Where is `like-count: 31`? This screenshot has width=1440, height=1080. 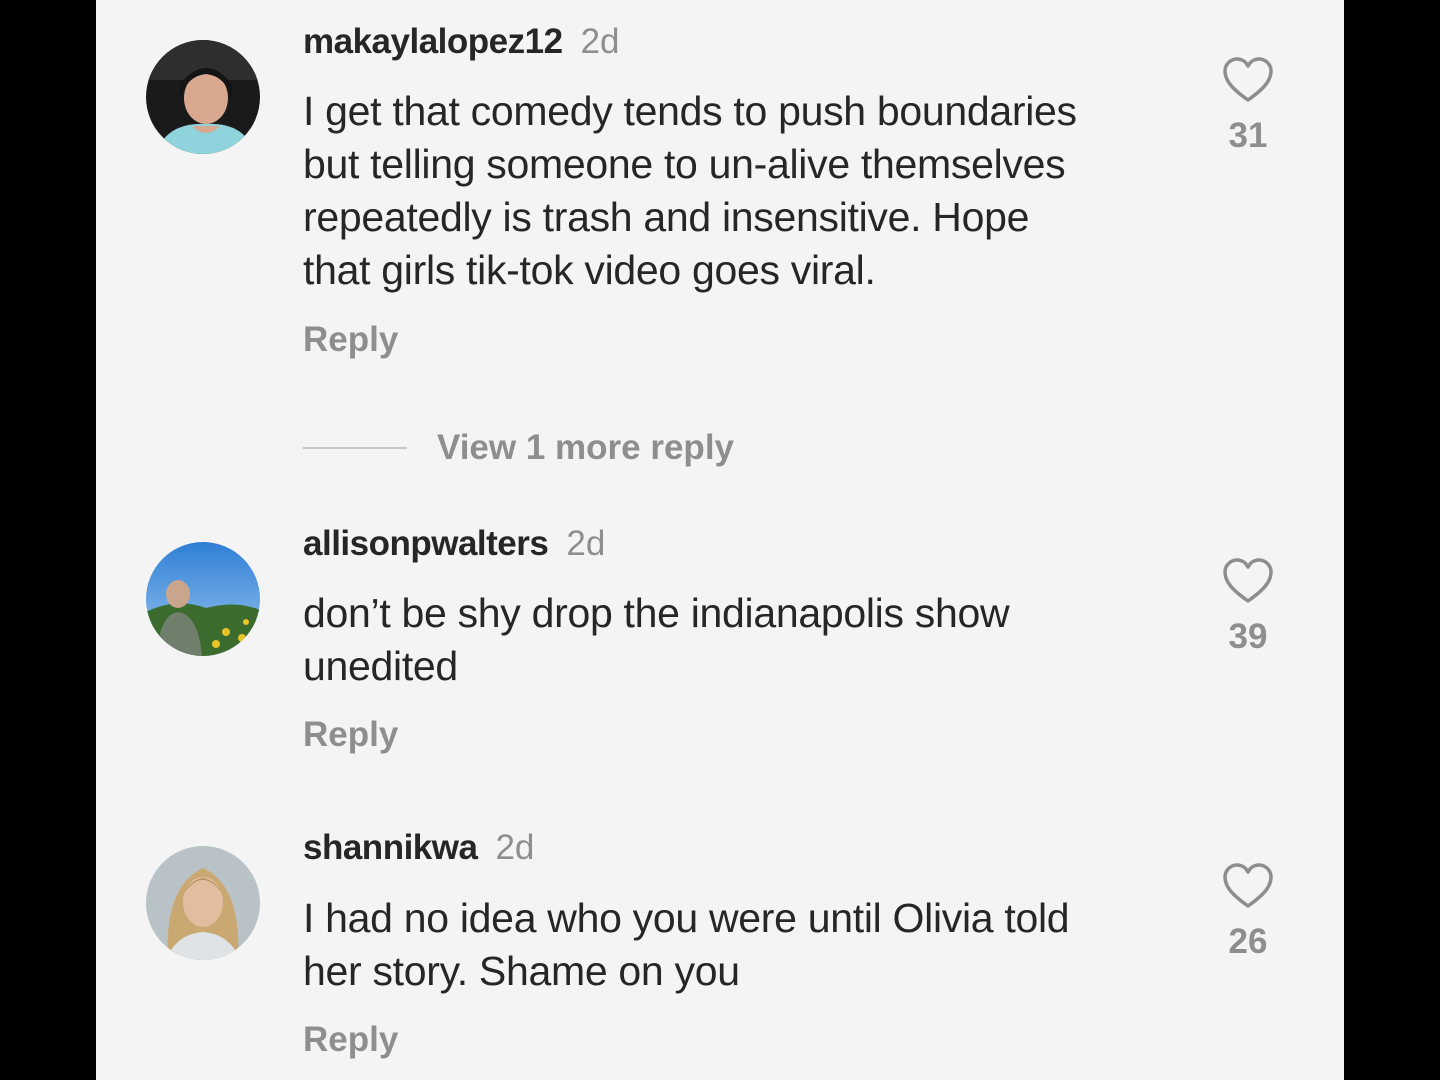
like-count: 31 is located at coordinates (1248, 135).